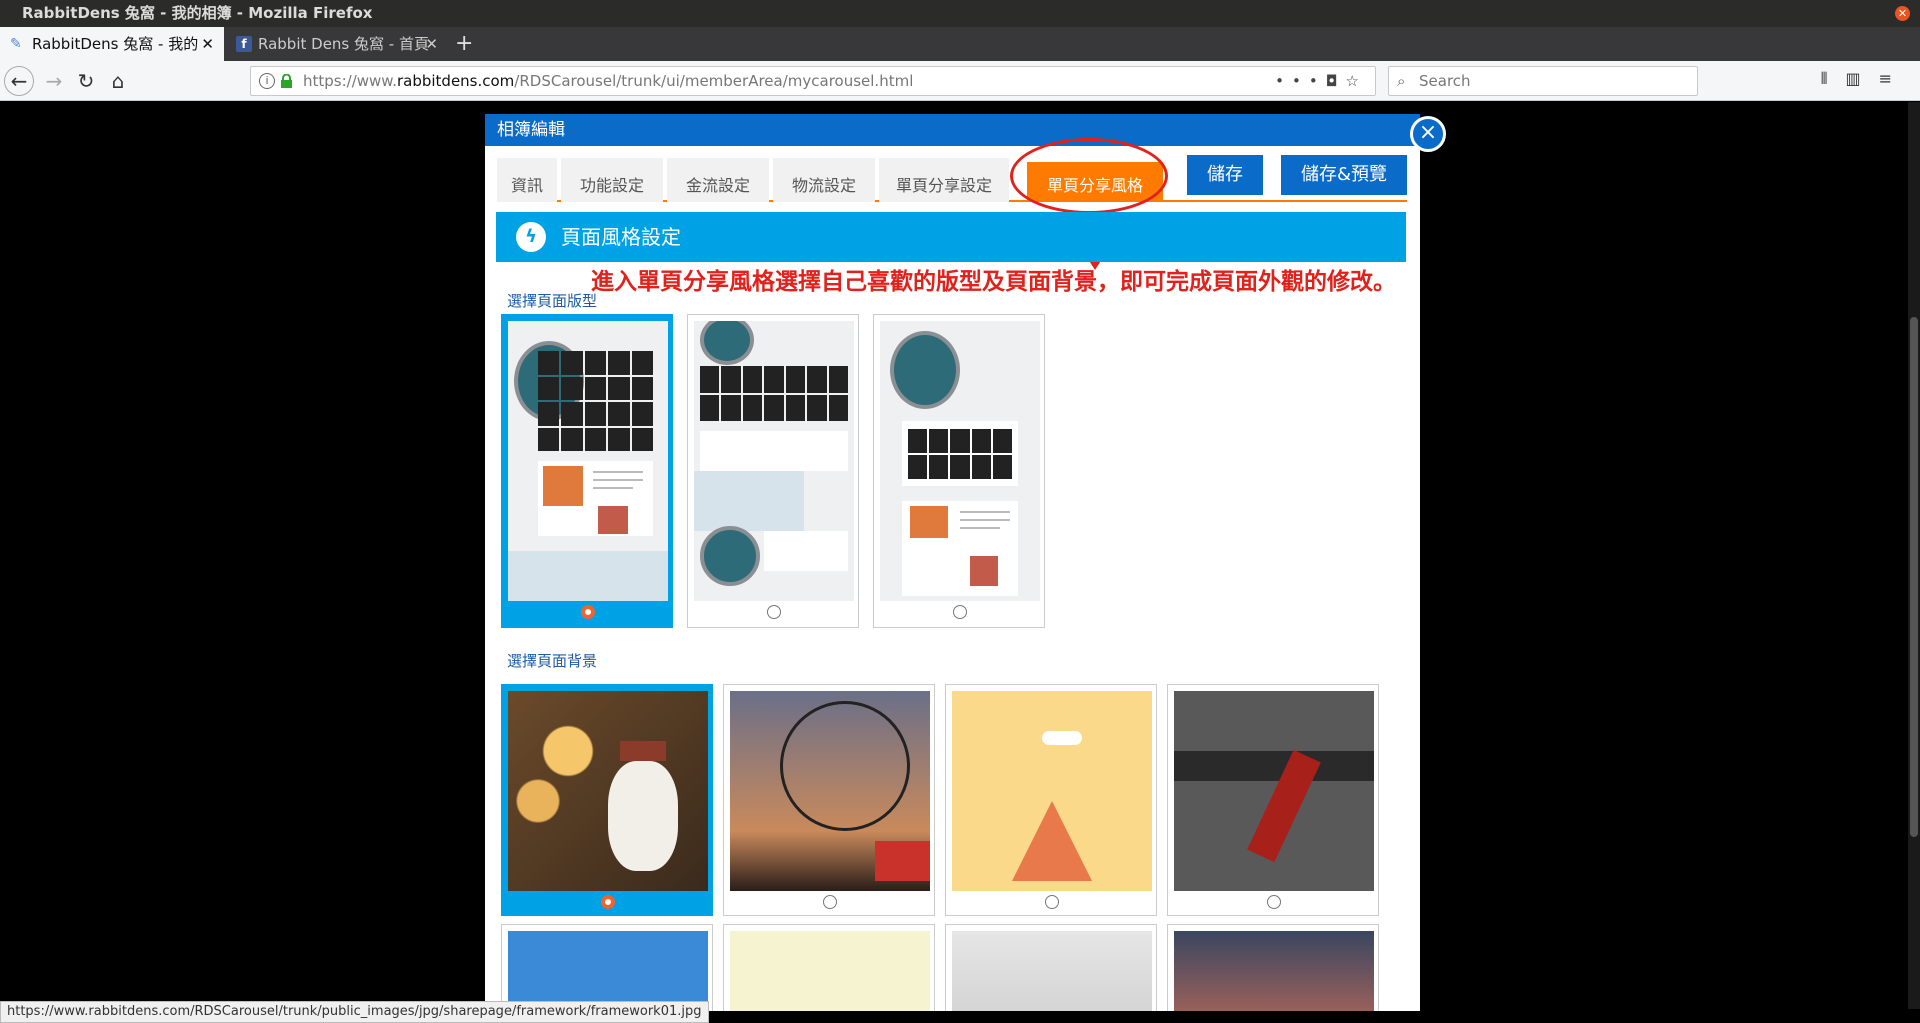 Image resolution: width=1920 pixels, height=1023 pixels. I want to click on sunset-sky-image, so click(1274, 971).